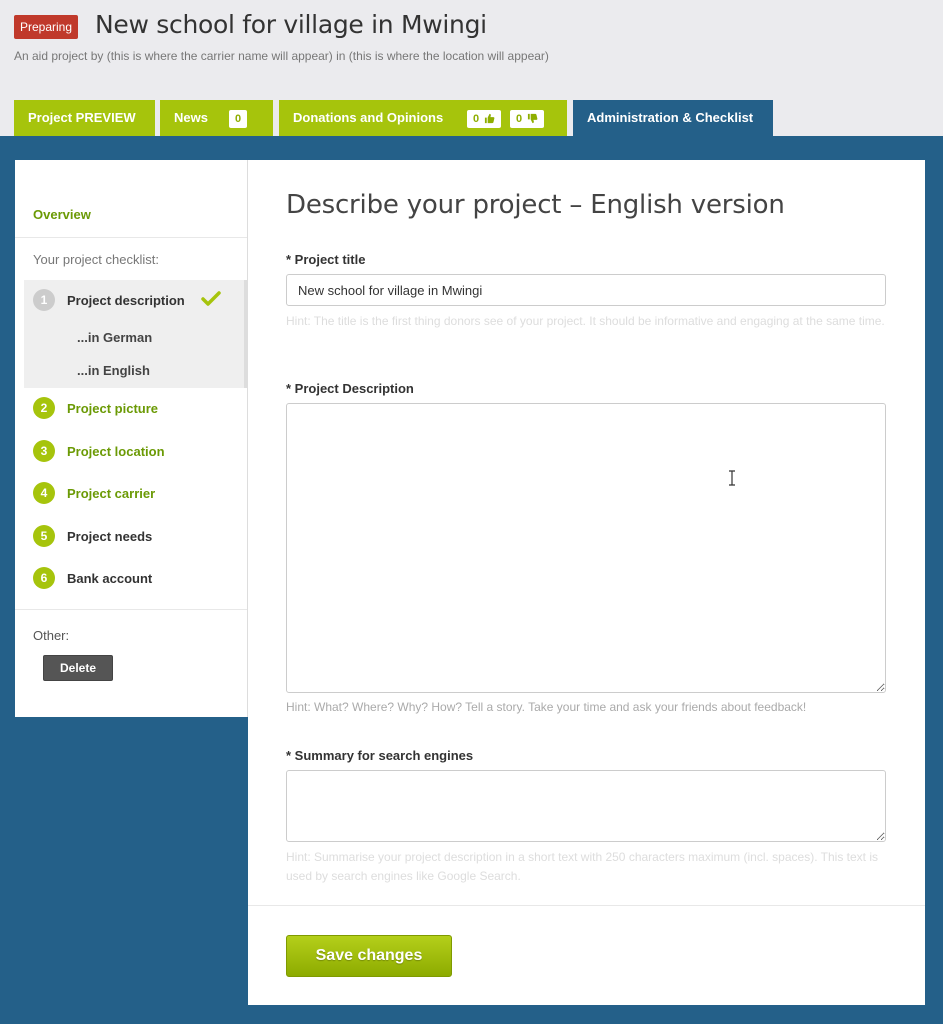 The height and width of the screenshot is (1024, 943). Describe the element at coordinates (350, 388) in the screenshot. I see `project-description-label: * Project Description` at that location.